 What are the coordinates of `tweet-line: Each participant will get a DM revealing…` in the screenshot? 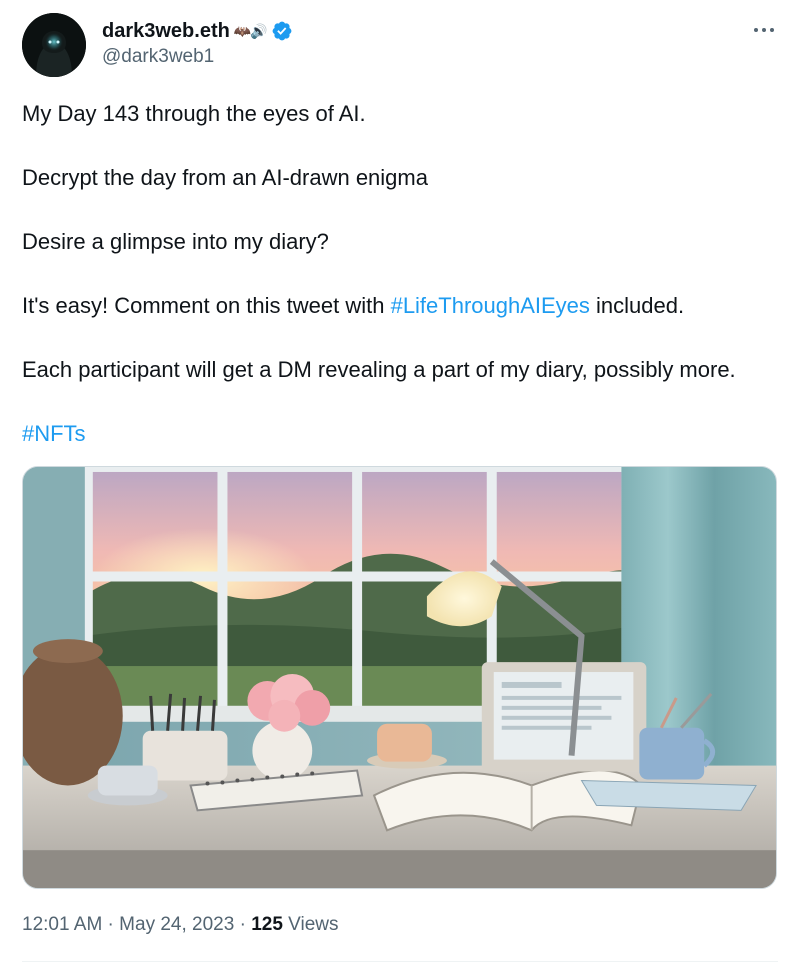 It's located at (379, 369).